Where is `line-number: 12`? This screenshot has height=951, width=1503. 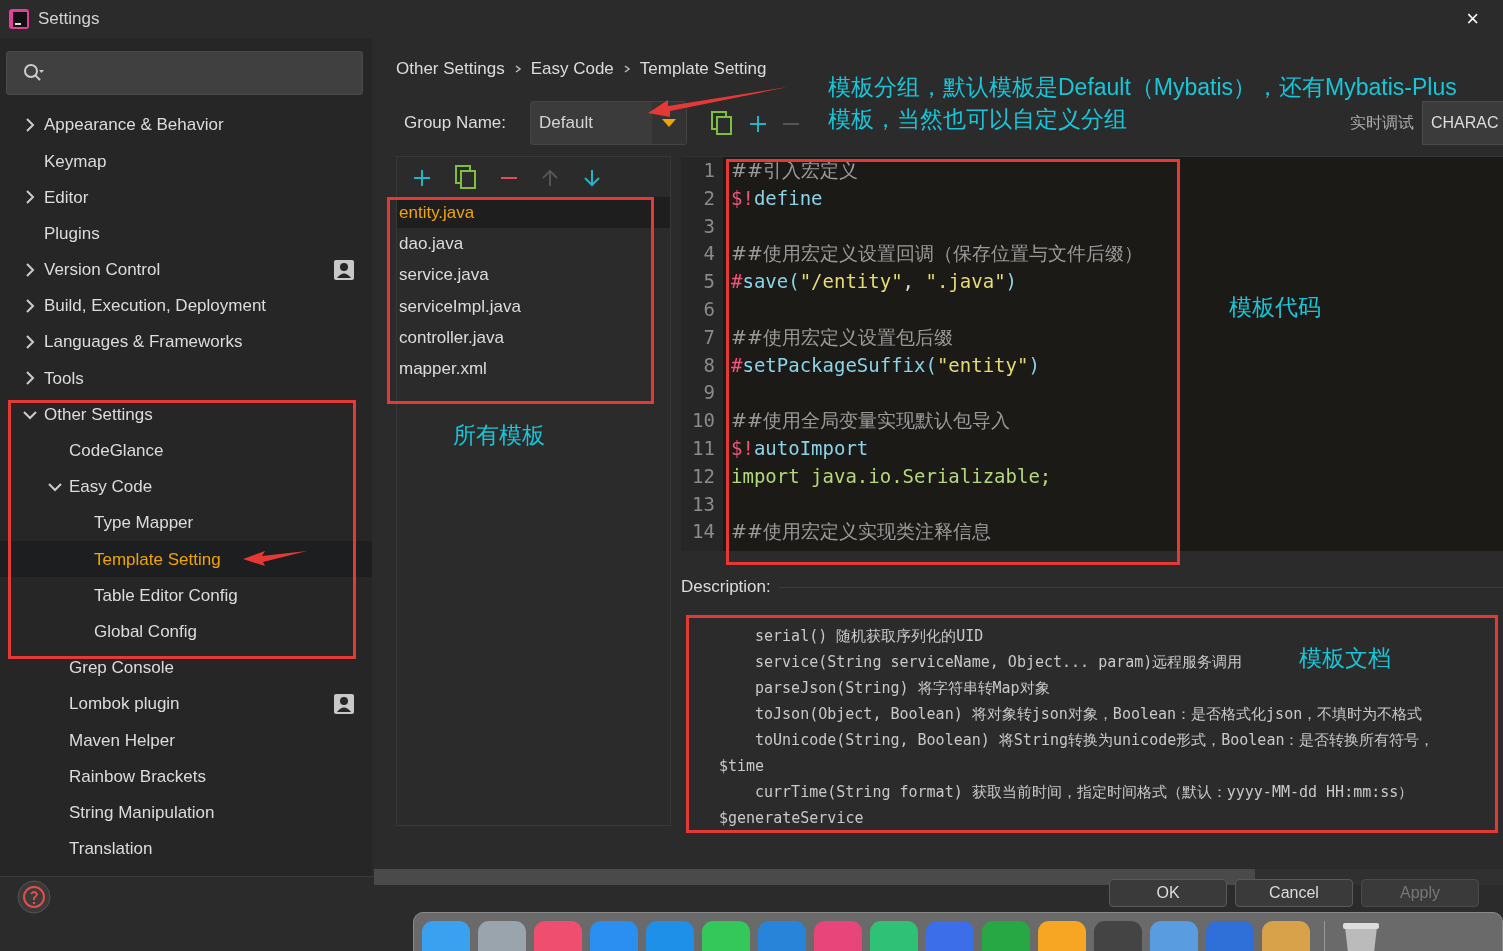 line-number: 12 is located at coordinates (703, 476).